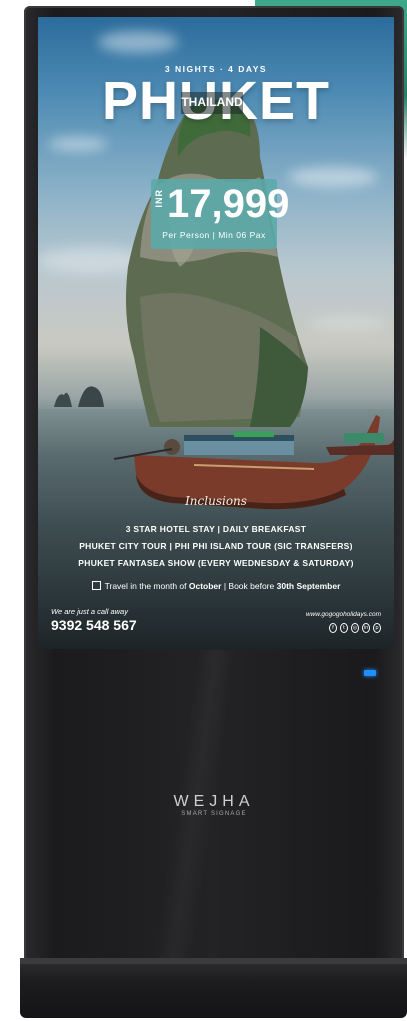 This screenshot has width=407, height=1021. Describe the element at coordinates (228, 204) in the screenshot. I see `price-value: 17,999` at that location.